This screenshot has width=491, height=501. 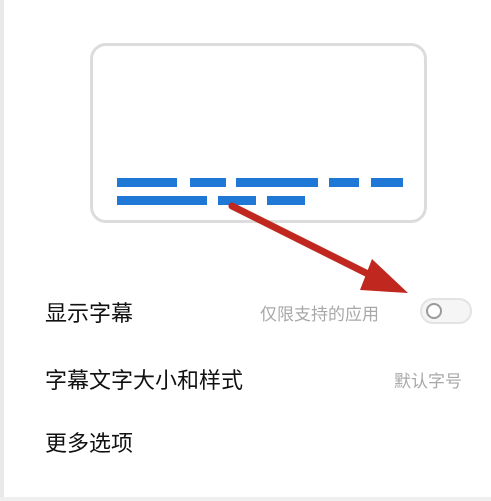 What do you see at coordinates (245, 312) in the screenshot?
I see `show-captions-row: 显示字幕 仅限支持的应用` at bounding box center [245, 312].